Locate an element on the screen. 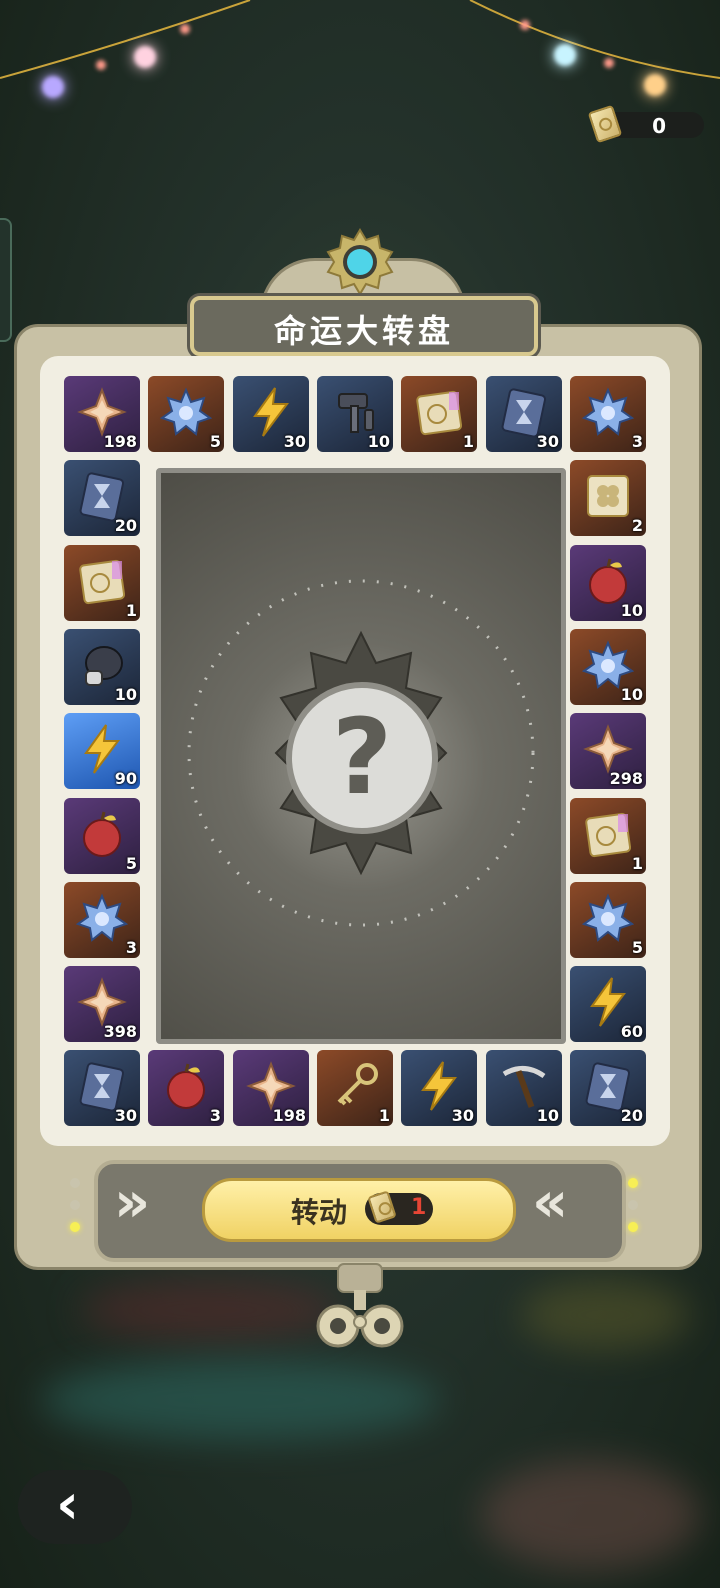 The width and height of the screenshot is (720, 1588). prize-cell: 3 is located at coordinates (102, 920).